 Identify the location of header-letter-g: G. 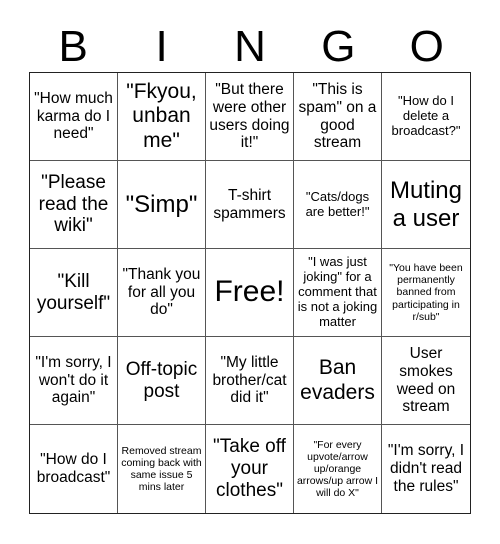
(338, 46).